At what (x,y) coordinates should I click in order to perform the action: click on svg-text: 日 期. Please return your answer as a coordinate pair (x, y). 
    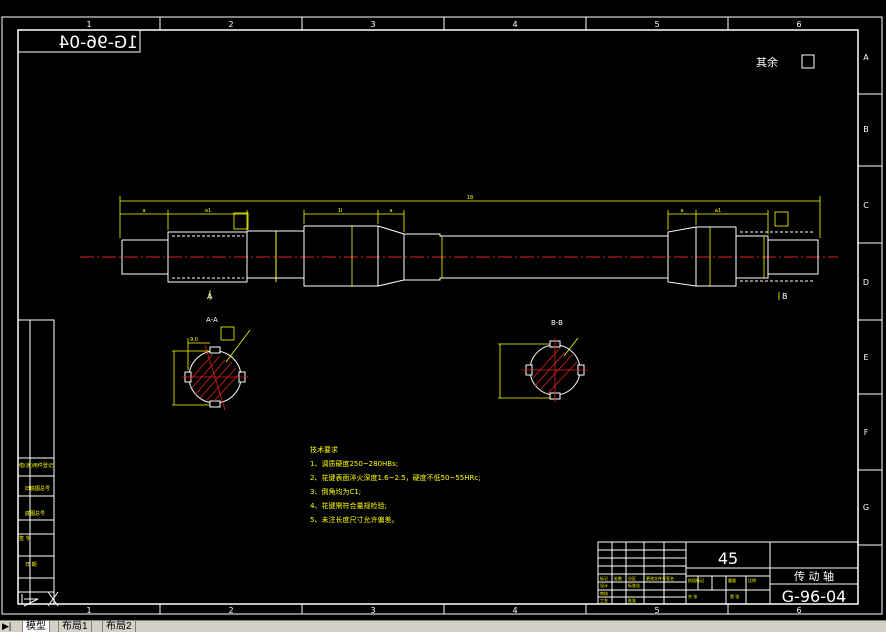
    Looking at the image, I should click on (31, 565).